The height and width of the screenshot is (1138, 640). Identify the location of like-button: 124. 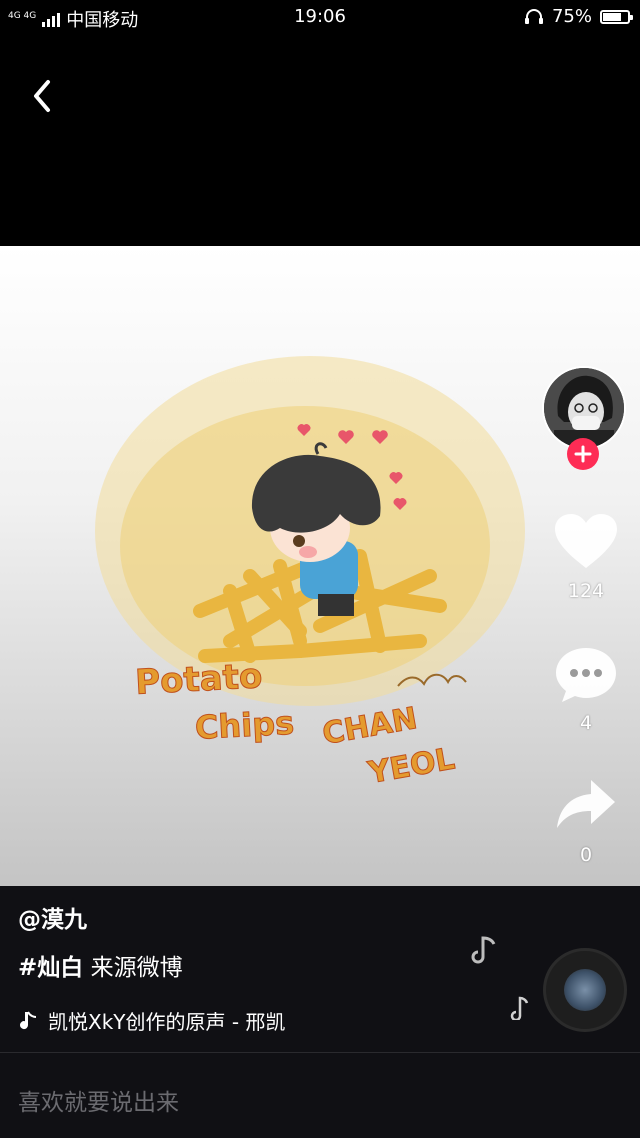
(586, 557).